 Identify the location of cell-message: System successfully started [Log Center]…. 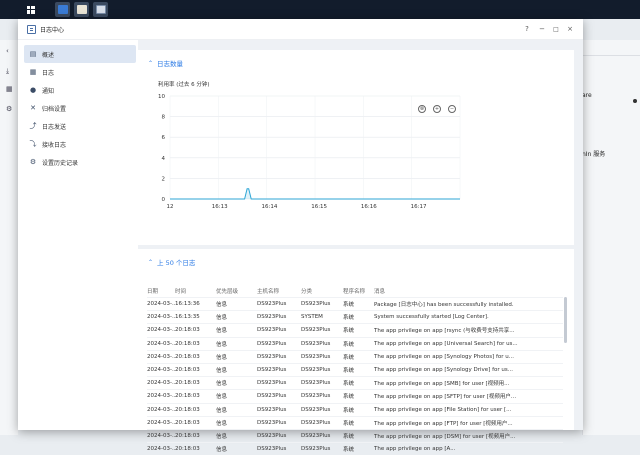
(431, 317).